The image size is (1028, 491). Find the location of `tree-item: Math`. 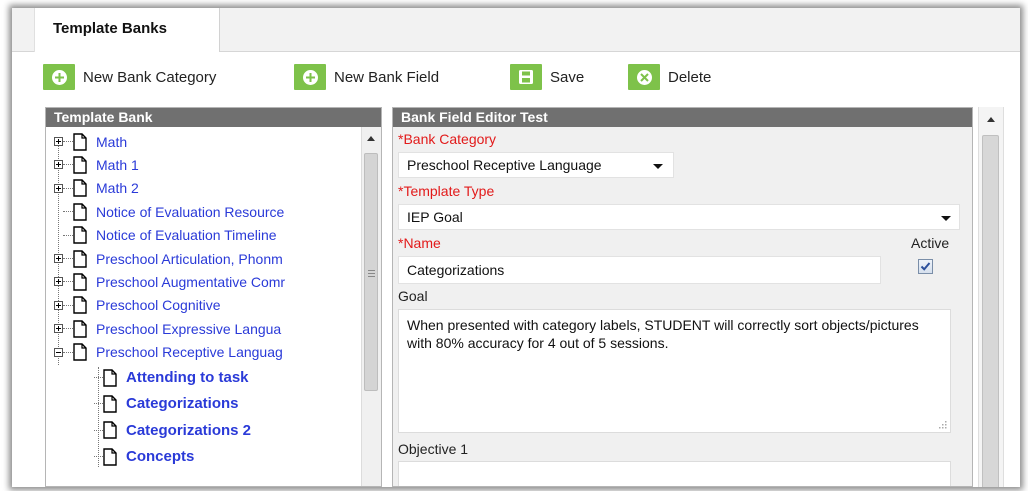

tree-item: Math is located at coordinates (90, 141).